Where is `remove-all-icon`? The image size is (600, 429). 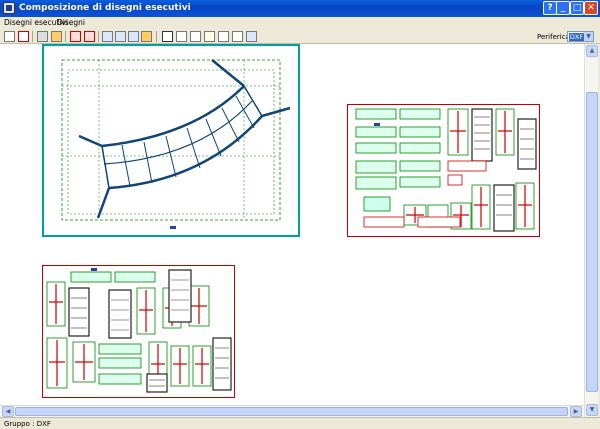 remove-all-icon is located at coordinates (89, 36).